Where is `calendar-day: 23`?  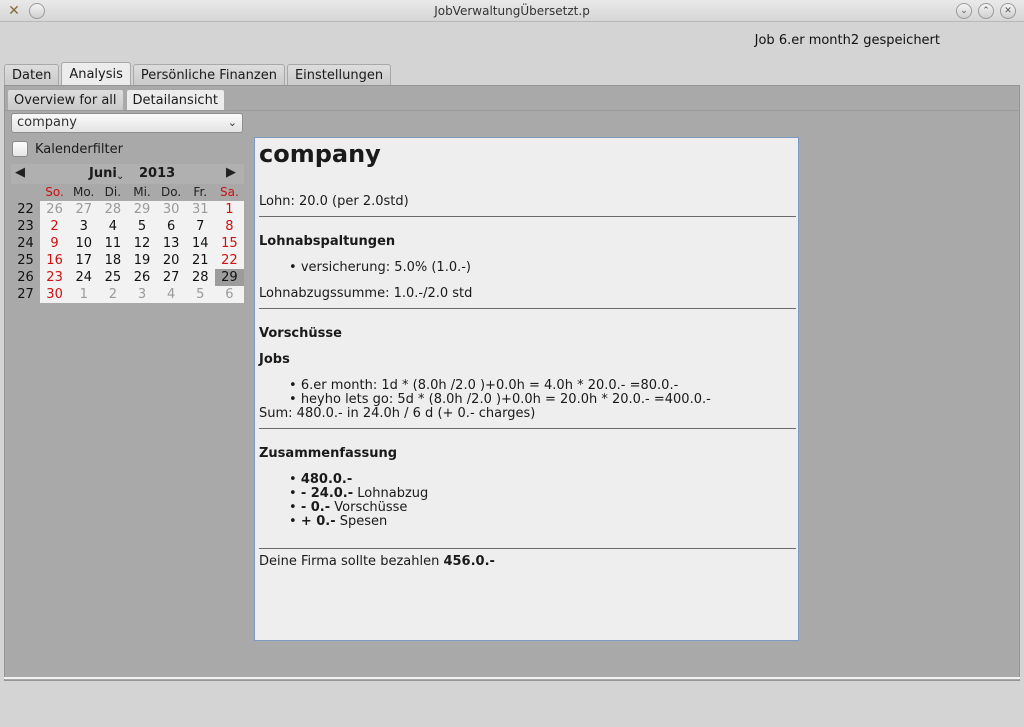
calendar-day: 23 is located at coordinates (54, 277).